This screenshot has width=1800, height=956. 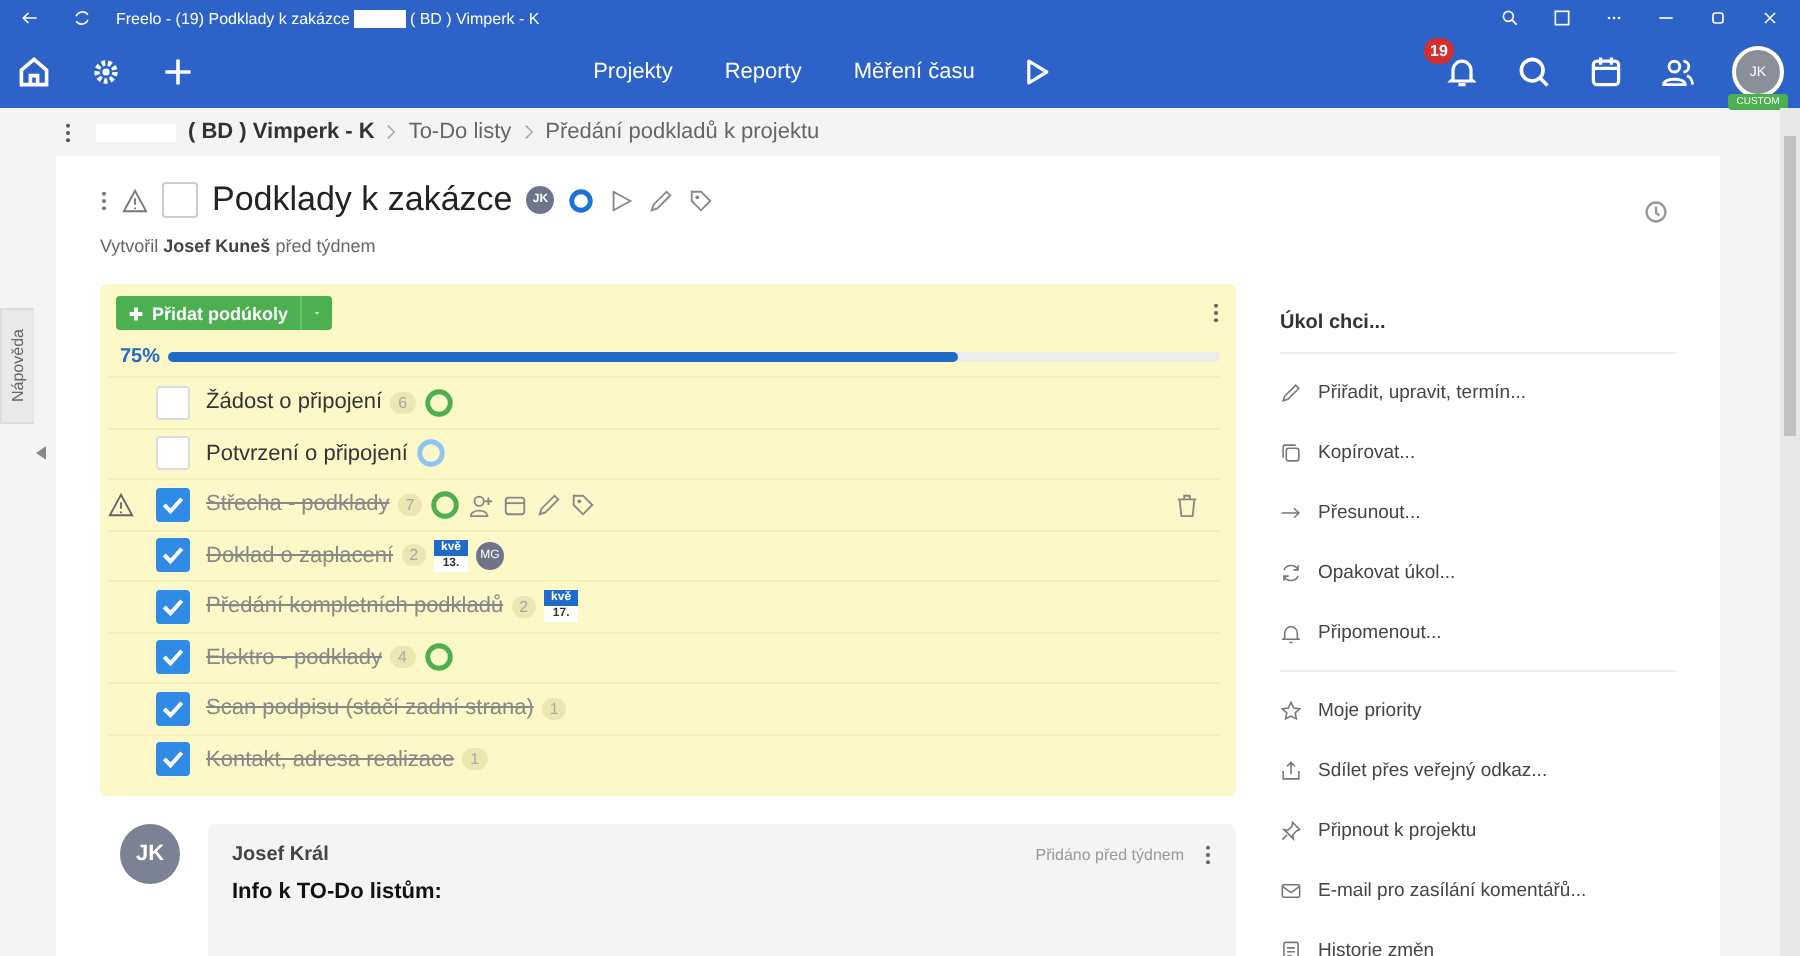 What do you see at coordinates (338, 892) in the screenshot?
I see `comment-heading: Info k TO-Do listům:` at bounding box center [338, 892].